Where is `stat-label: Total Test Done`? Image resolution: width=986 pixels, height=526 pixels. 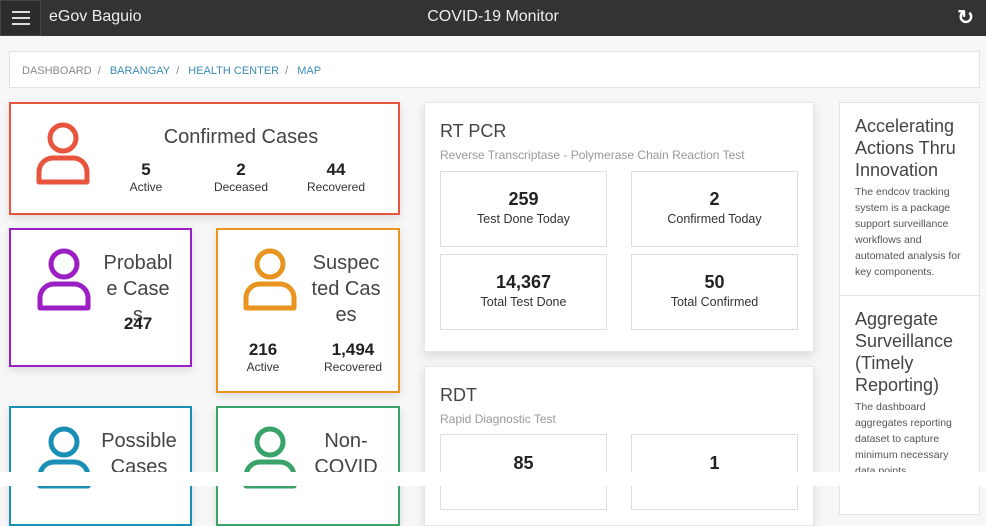 stat-label: Total Test Done is located at coordinates (523, 302).